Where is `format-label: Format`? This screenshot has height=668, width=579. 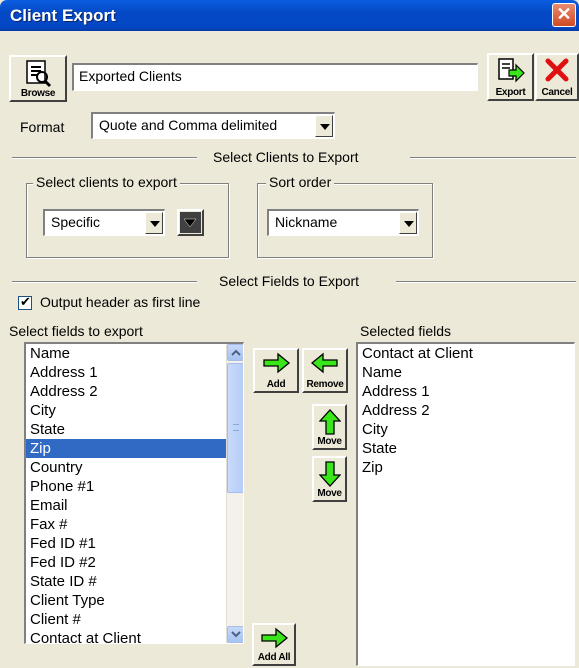 format-label: Format is located at coordinates (42, 127).